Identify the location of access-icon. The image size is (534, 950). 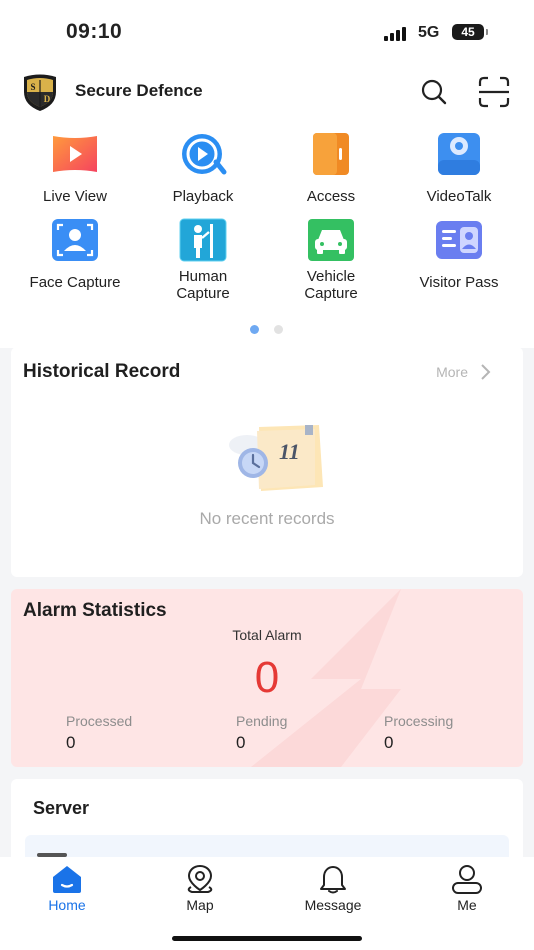
(331, 154).